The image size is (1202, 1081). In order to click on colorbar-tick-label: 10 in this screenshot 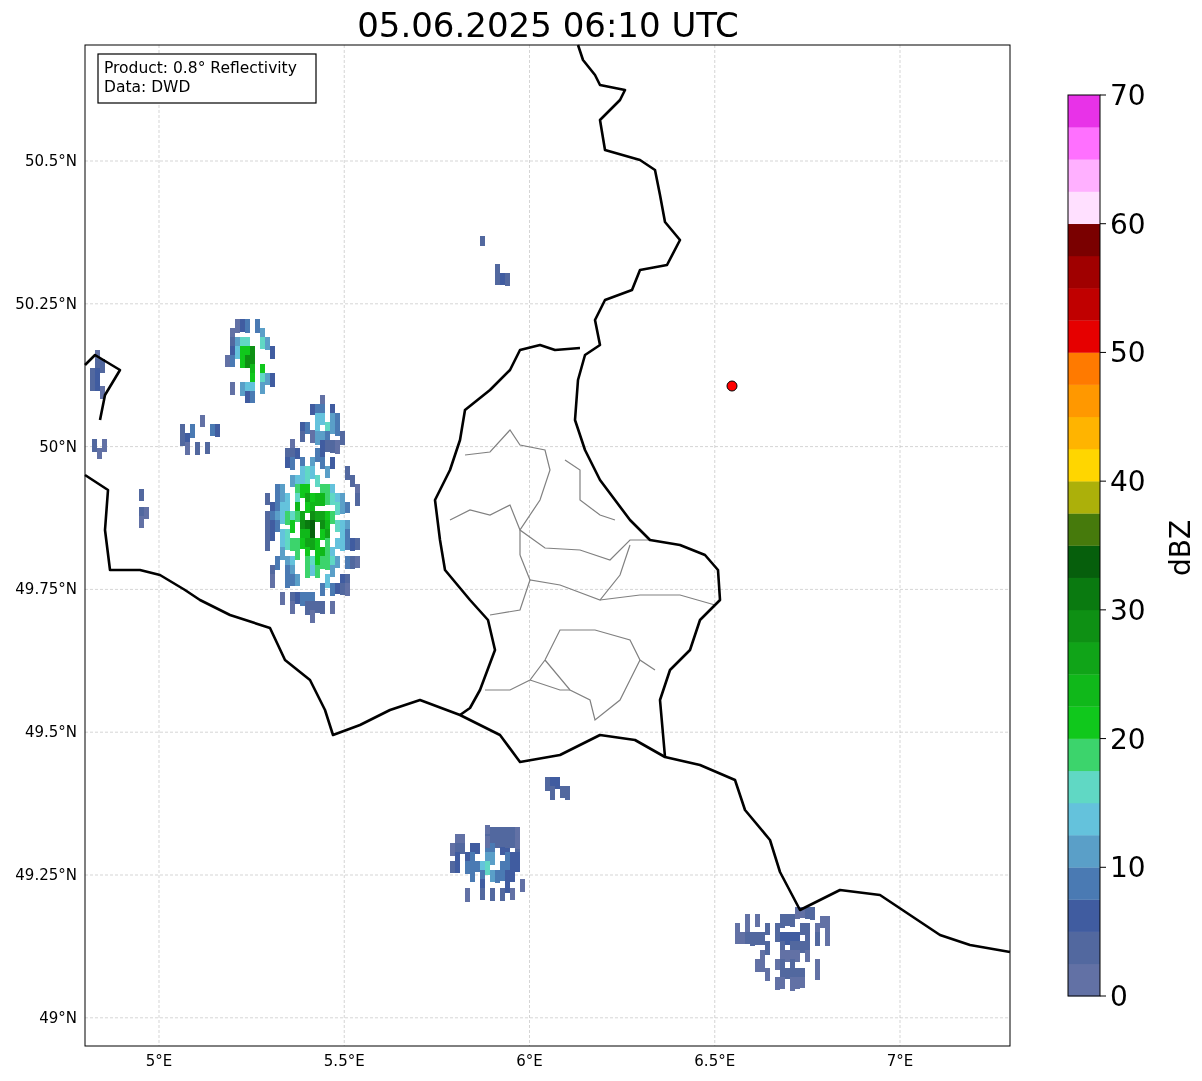, I will do `click(1128, 868)`.